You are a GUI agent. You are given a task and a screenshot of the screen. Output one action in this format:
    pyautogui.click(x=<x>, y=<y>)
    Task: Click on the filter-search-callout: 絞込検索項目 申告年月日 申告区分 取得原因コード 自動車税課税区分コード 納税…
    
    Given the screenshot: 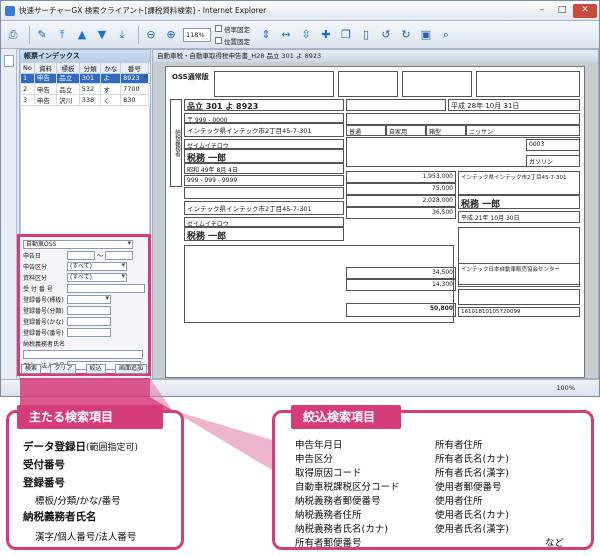 What is the action you would take?
    pyautogui.click(x=433, y=477)
    